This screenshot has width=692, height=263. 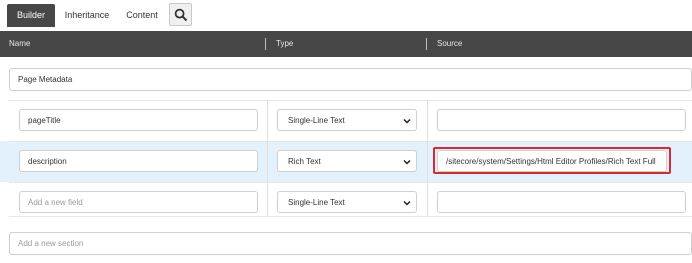 I want to click on column-name-header: Name, so click(x=20, y=43).